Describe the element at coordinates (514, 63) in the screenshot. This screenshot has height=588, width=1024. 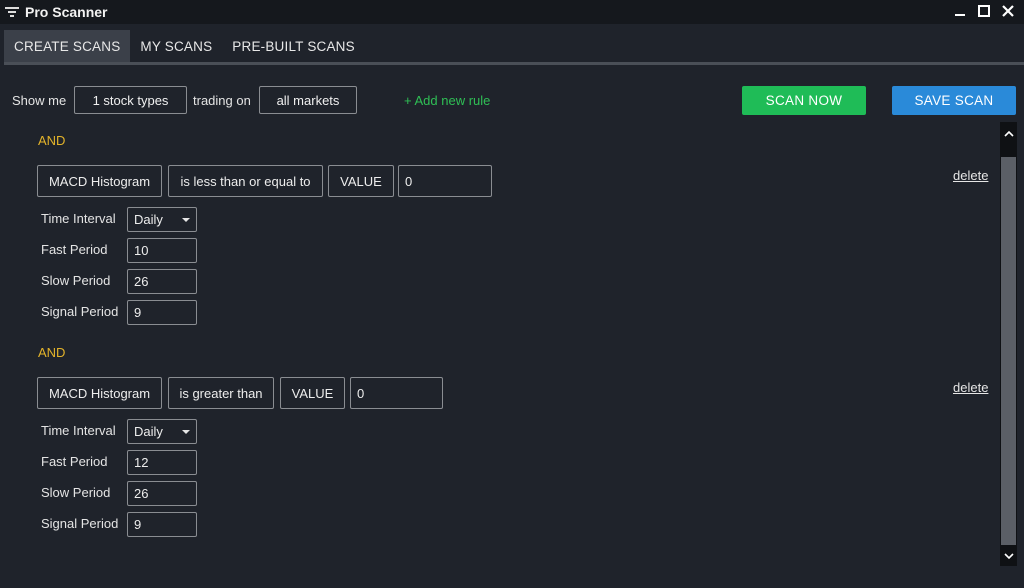
I see `tab-divider` at that location.